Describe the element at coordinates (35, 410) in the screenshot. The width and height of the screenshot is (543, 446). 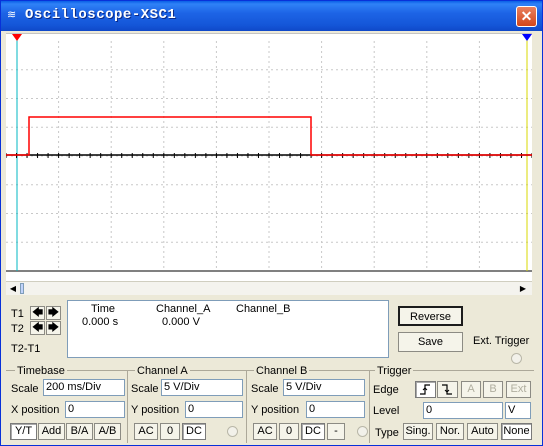
I see `x-position-label: X position` at that location.